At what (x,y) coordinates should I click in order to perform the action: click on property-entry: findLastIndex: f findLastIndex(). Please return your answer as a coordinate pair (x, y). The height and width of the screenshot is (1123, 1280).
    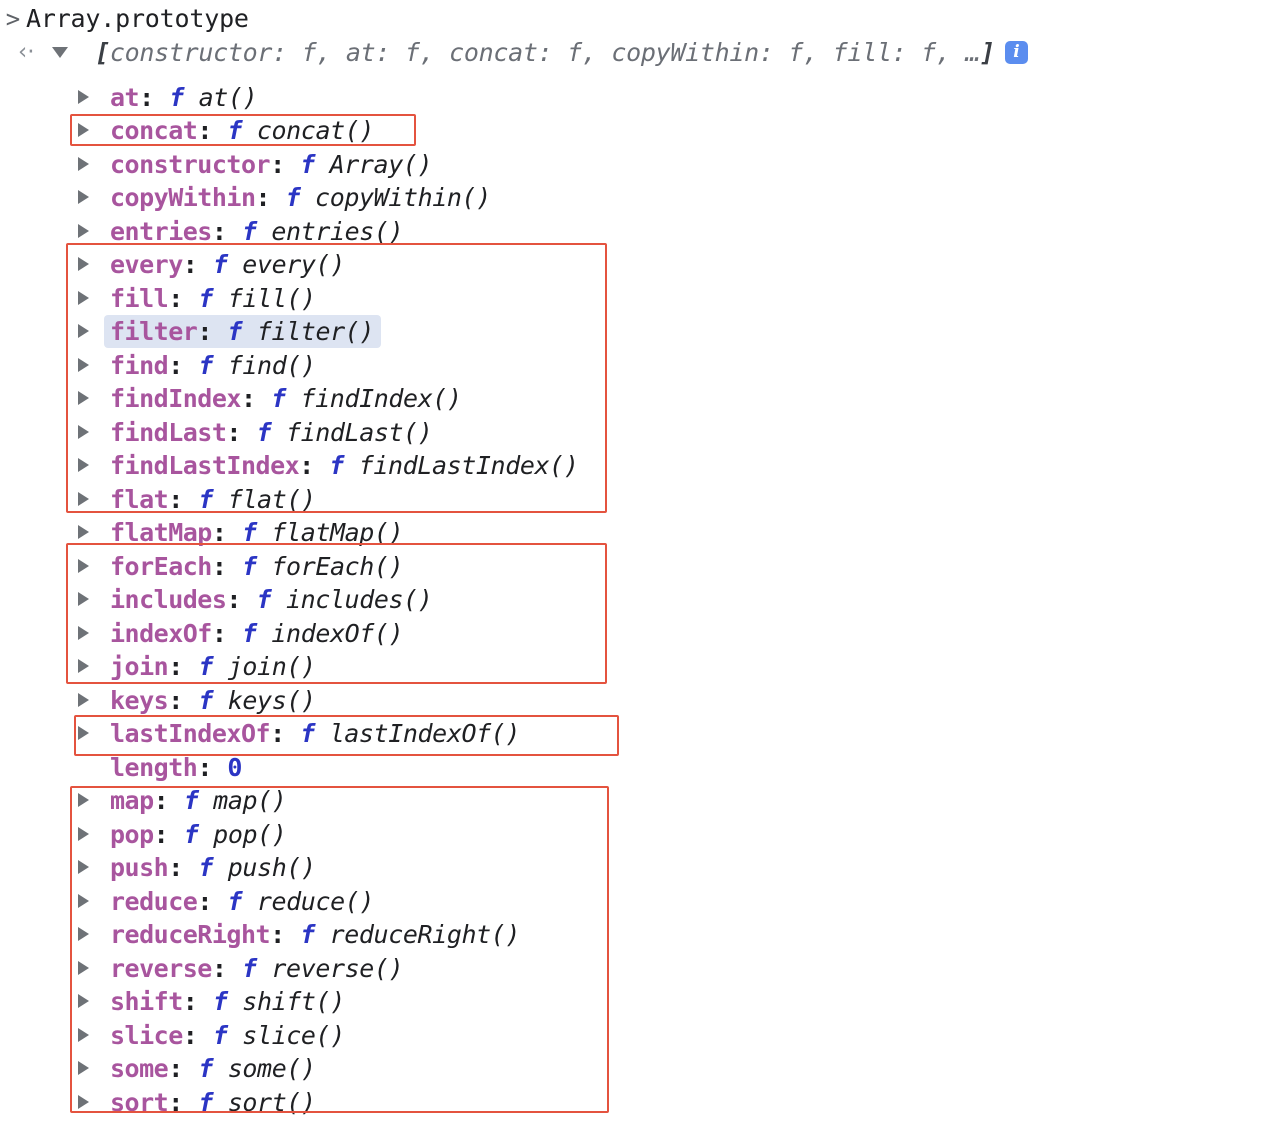
    Looking at the image, I should click on (344, 465).